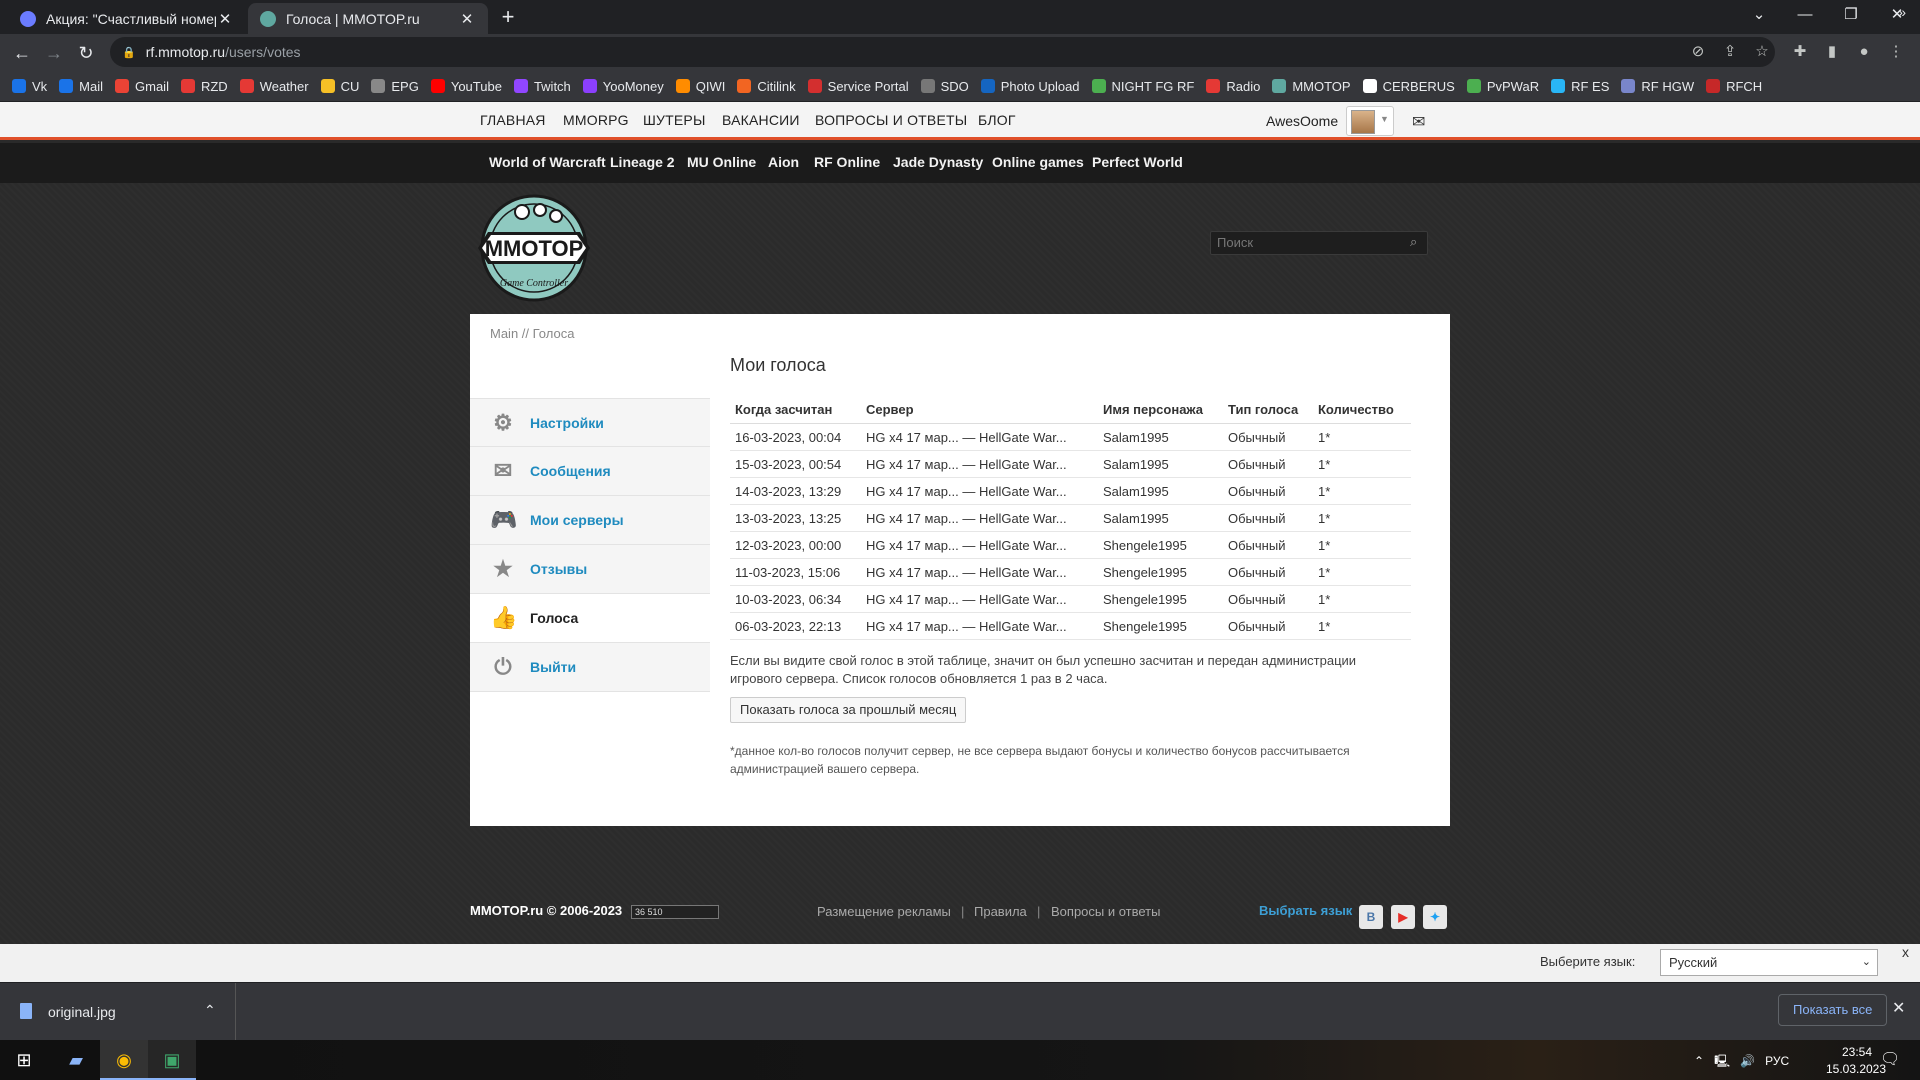  What do you see at coordinates (783, 162) in the screenshot?
I see `game-link-aion: Aion` at bounding box center [783, 162].